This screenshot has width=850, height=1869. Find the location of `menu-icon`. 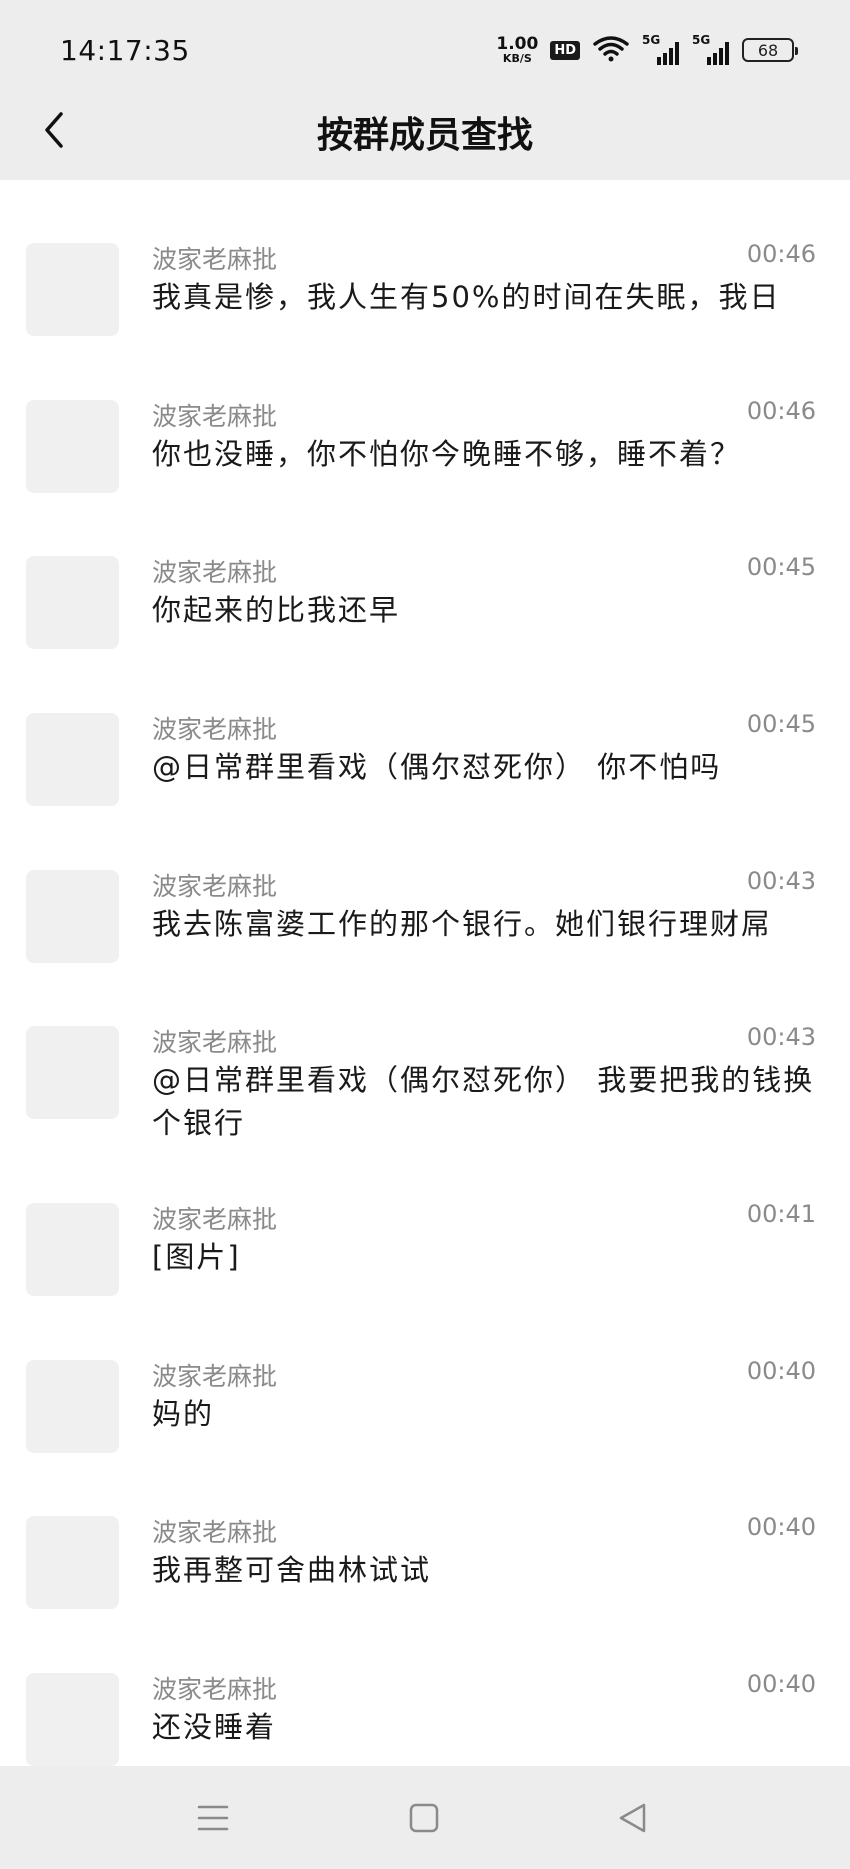

menu-icon is located at coordinates (213, 1818).